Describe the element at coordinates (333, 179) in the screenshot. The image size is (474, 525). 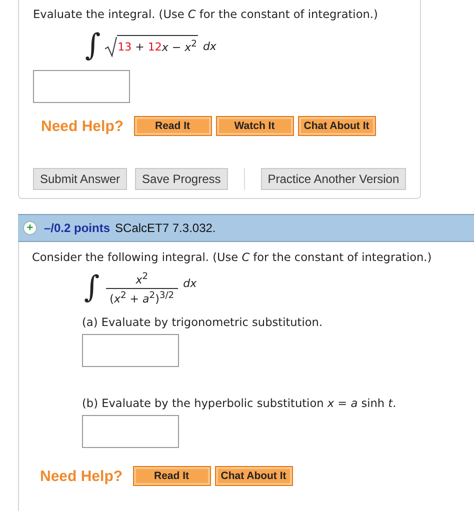
I see `action-button: Practice Another Version` at that location.